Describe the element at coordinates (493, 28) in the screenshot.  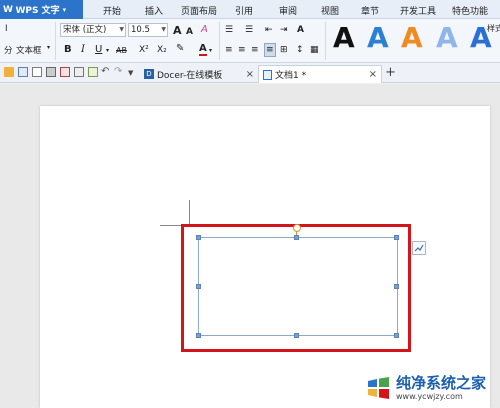
I see `ribbon-right-cut: 样式` at that location.